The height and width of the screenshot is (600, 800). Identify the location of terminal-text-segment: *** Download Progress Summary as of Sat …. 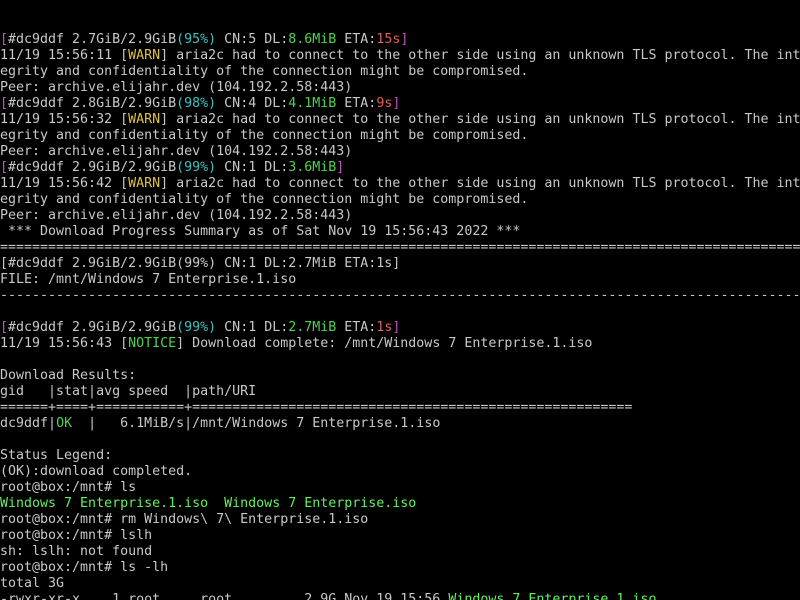
(260, 231).